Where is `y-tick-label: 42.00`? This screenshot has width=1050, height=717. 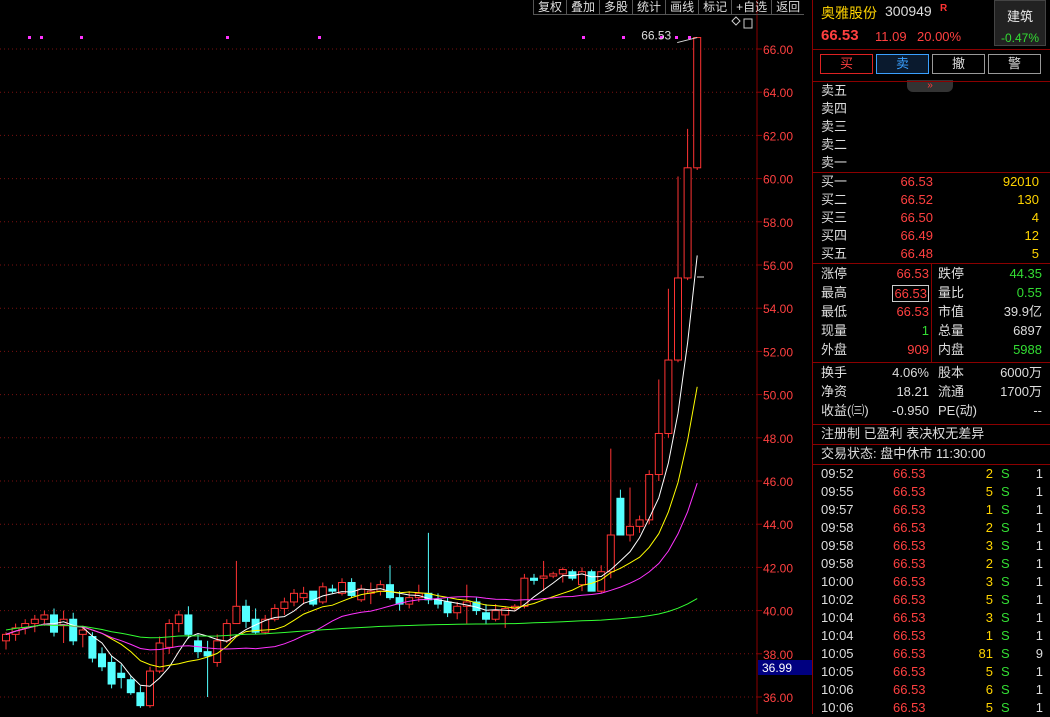 y-tick-label: 42.00 is located at coordinates (778, 568).